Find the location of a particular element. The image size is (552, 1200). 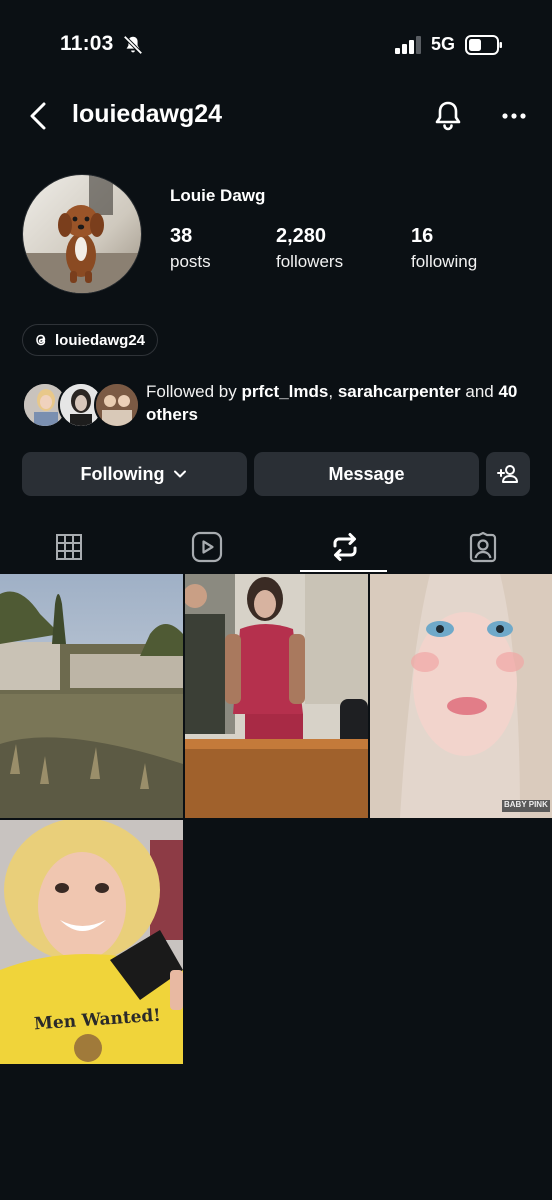

message-button-label: Message is located at coordinates (366, 473).